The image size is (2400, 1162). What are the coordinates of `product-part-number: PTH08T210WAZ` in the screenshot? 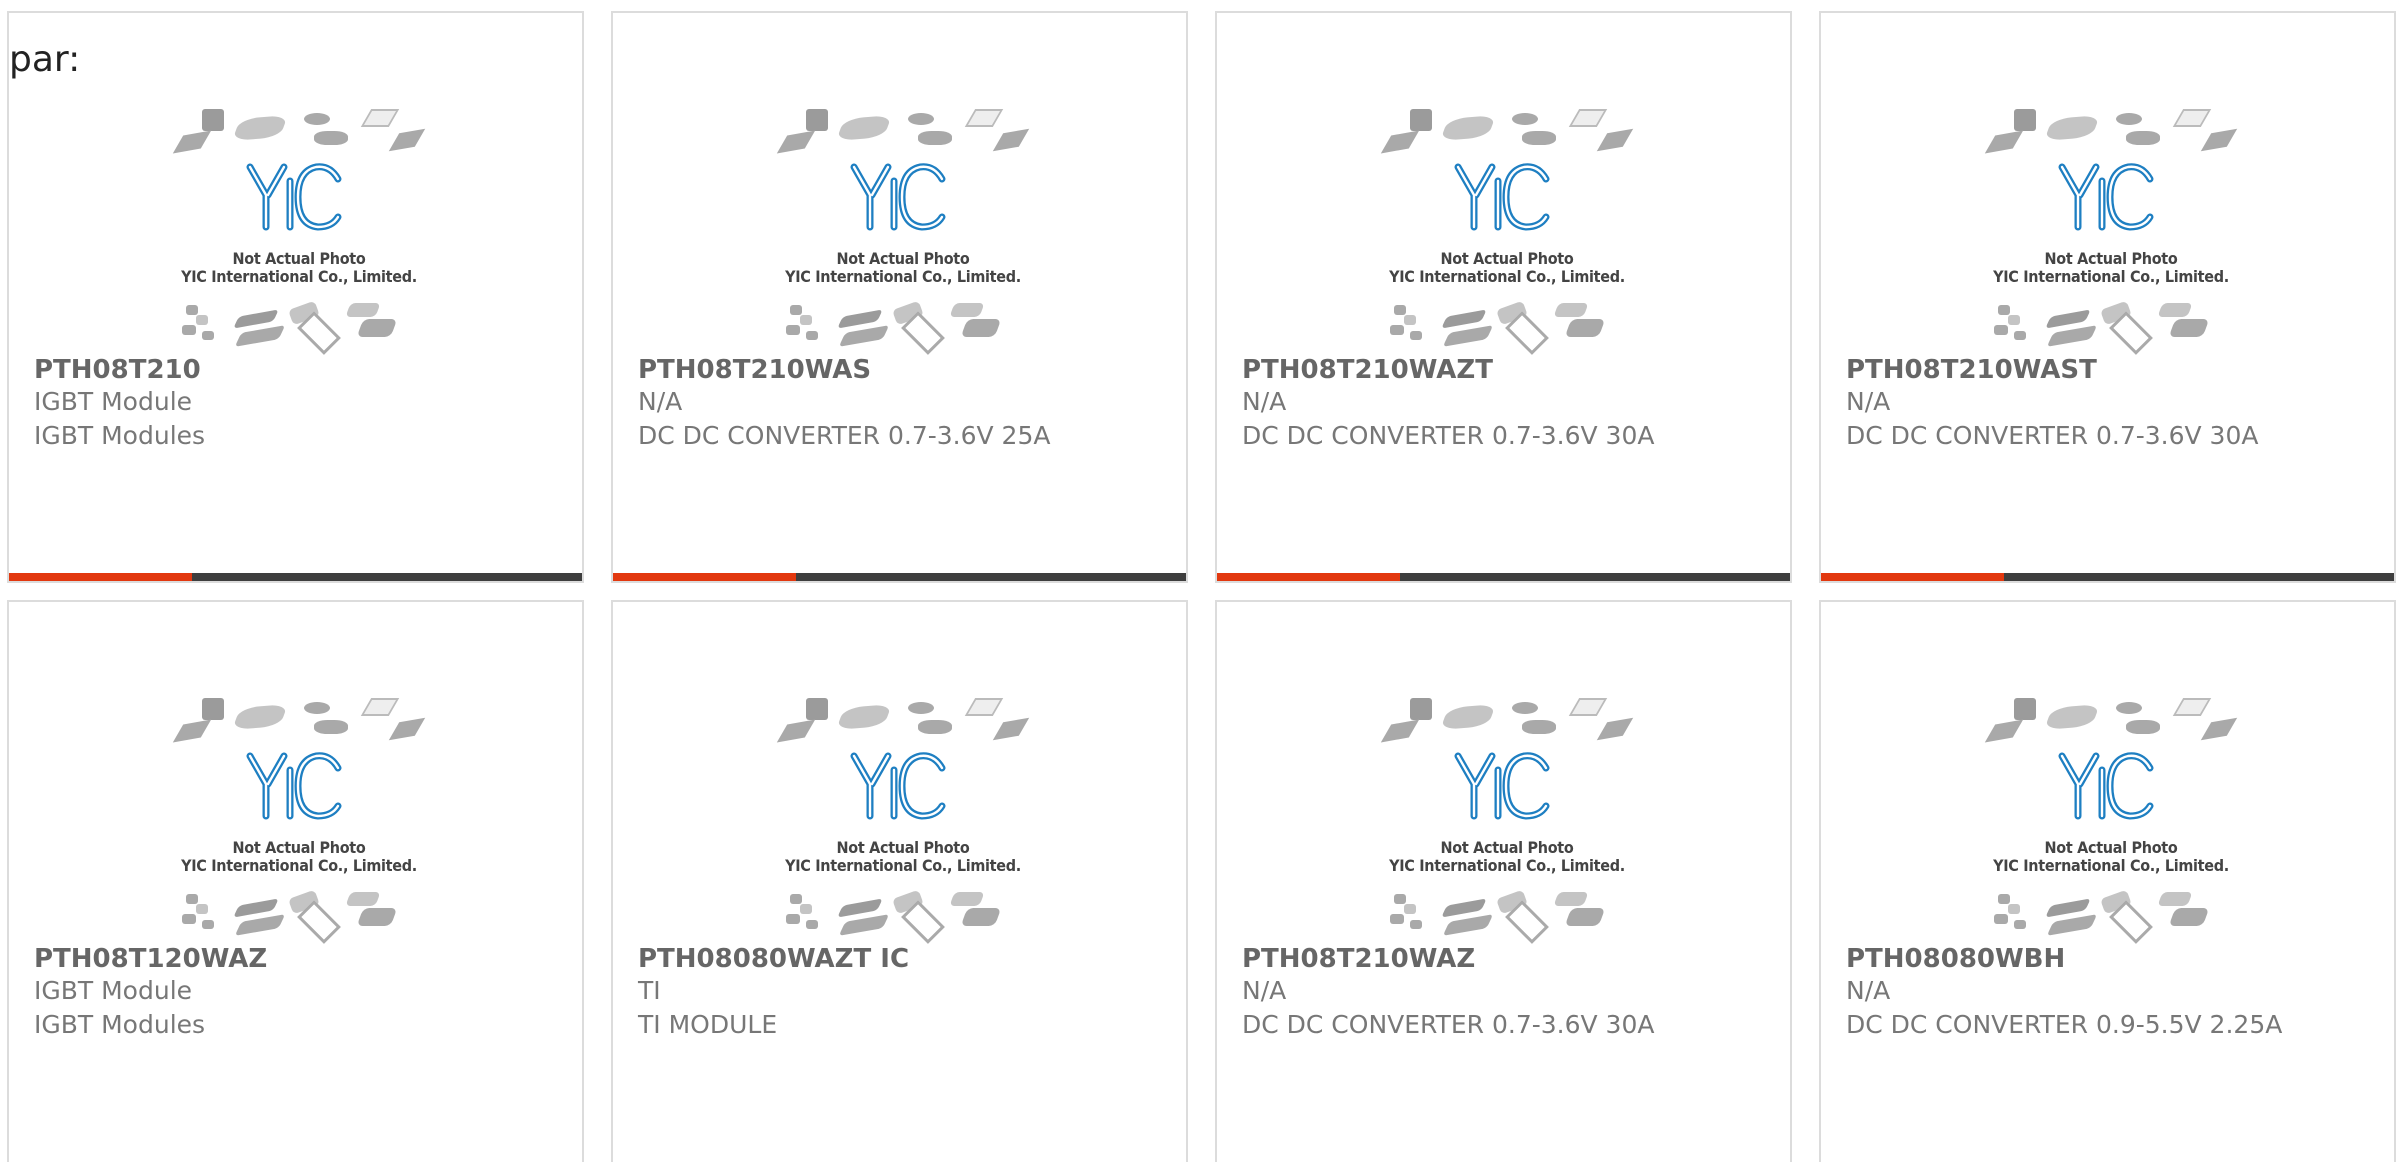 It's located at (1358, 959).